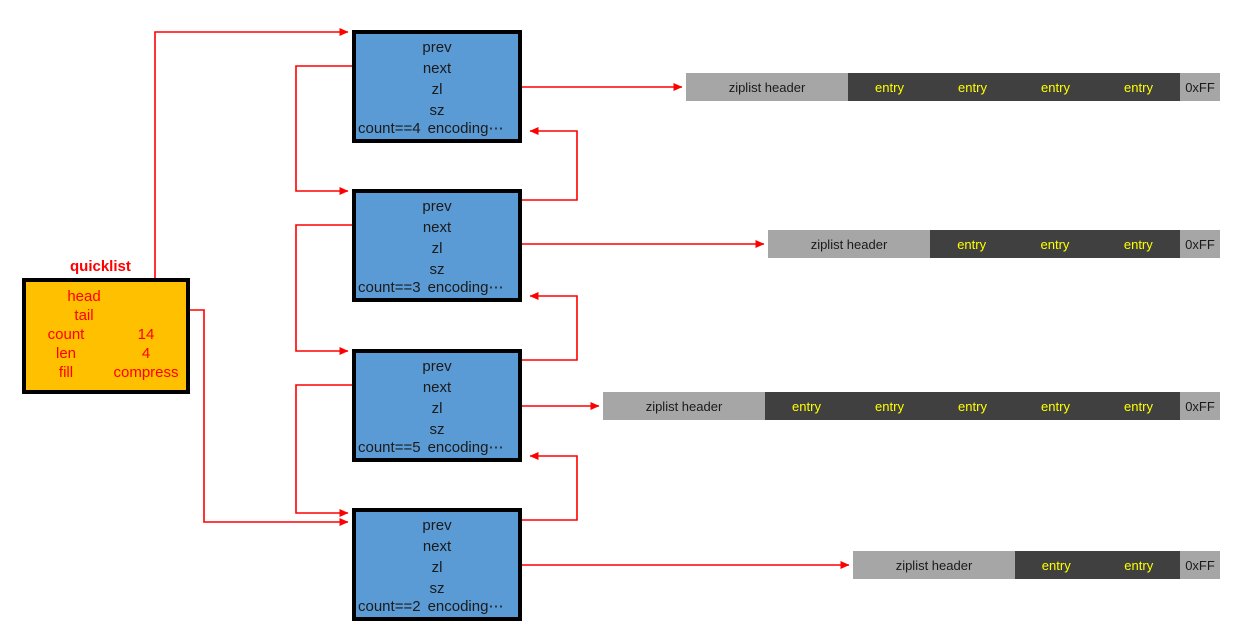  I want to click on quicklist-row-len: len 4, so click(106, 353).